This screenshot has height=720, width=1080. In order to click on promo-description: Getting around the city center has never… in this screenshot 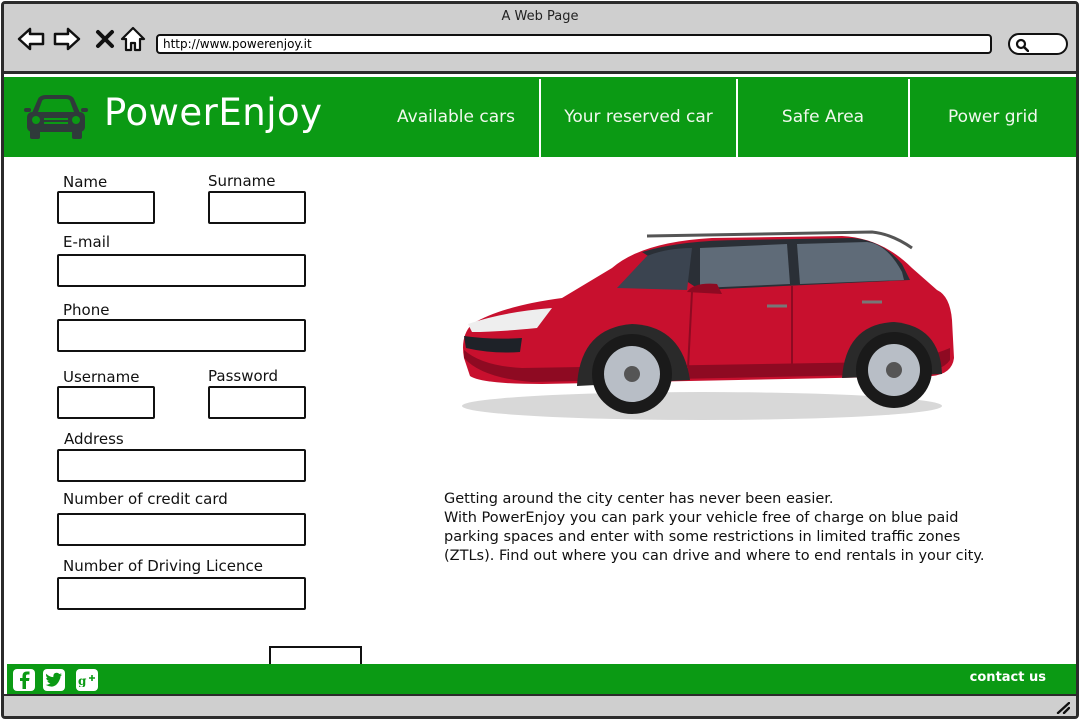, I will do `click(724, 528)`.